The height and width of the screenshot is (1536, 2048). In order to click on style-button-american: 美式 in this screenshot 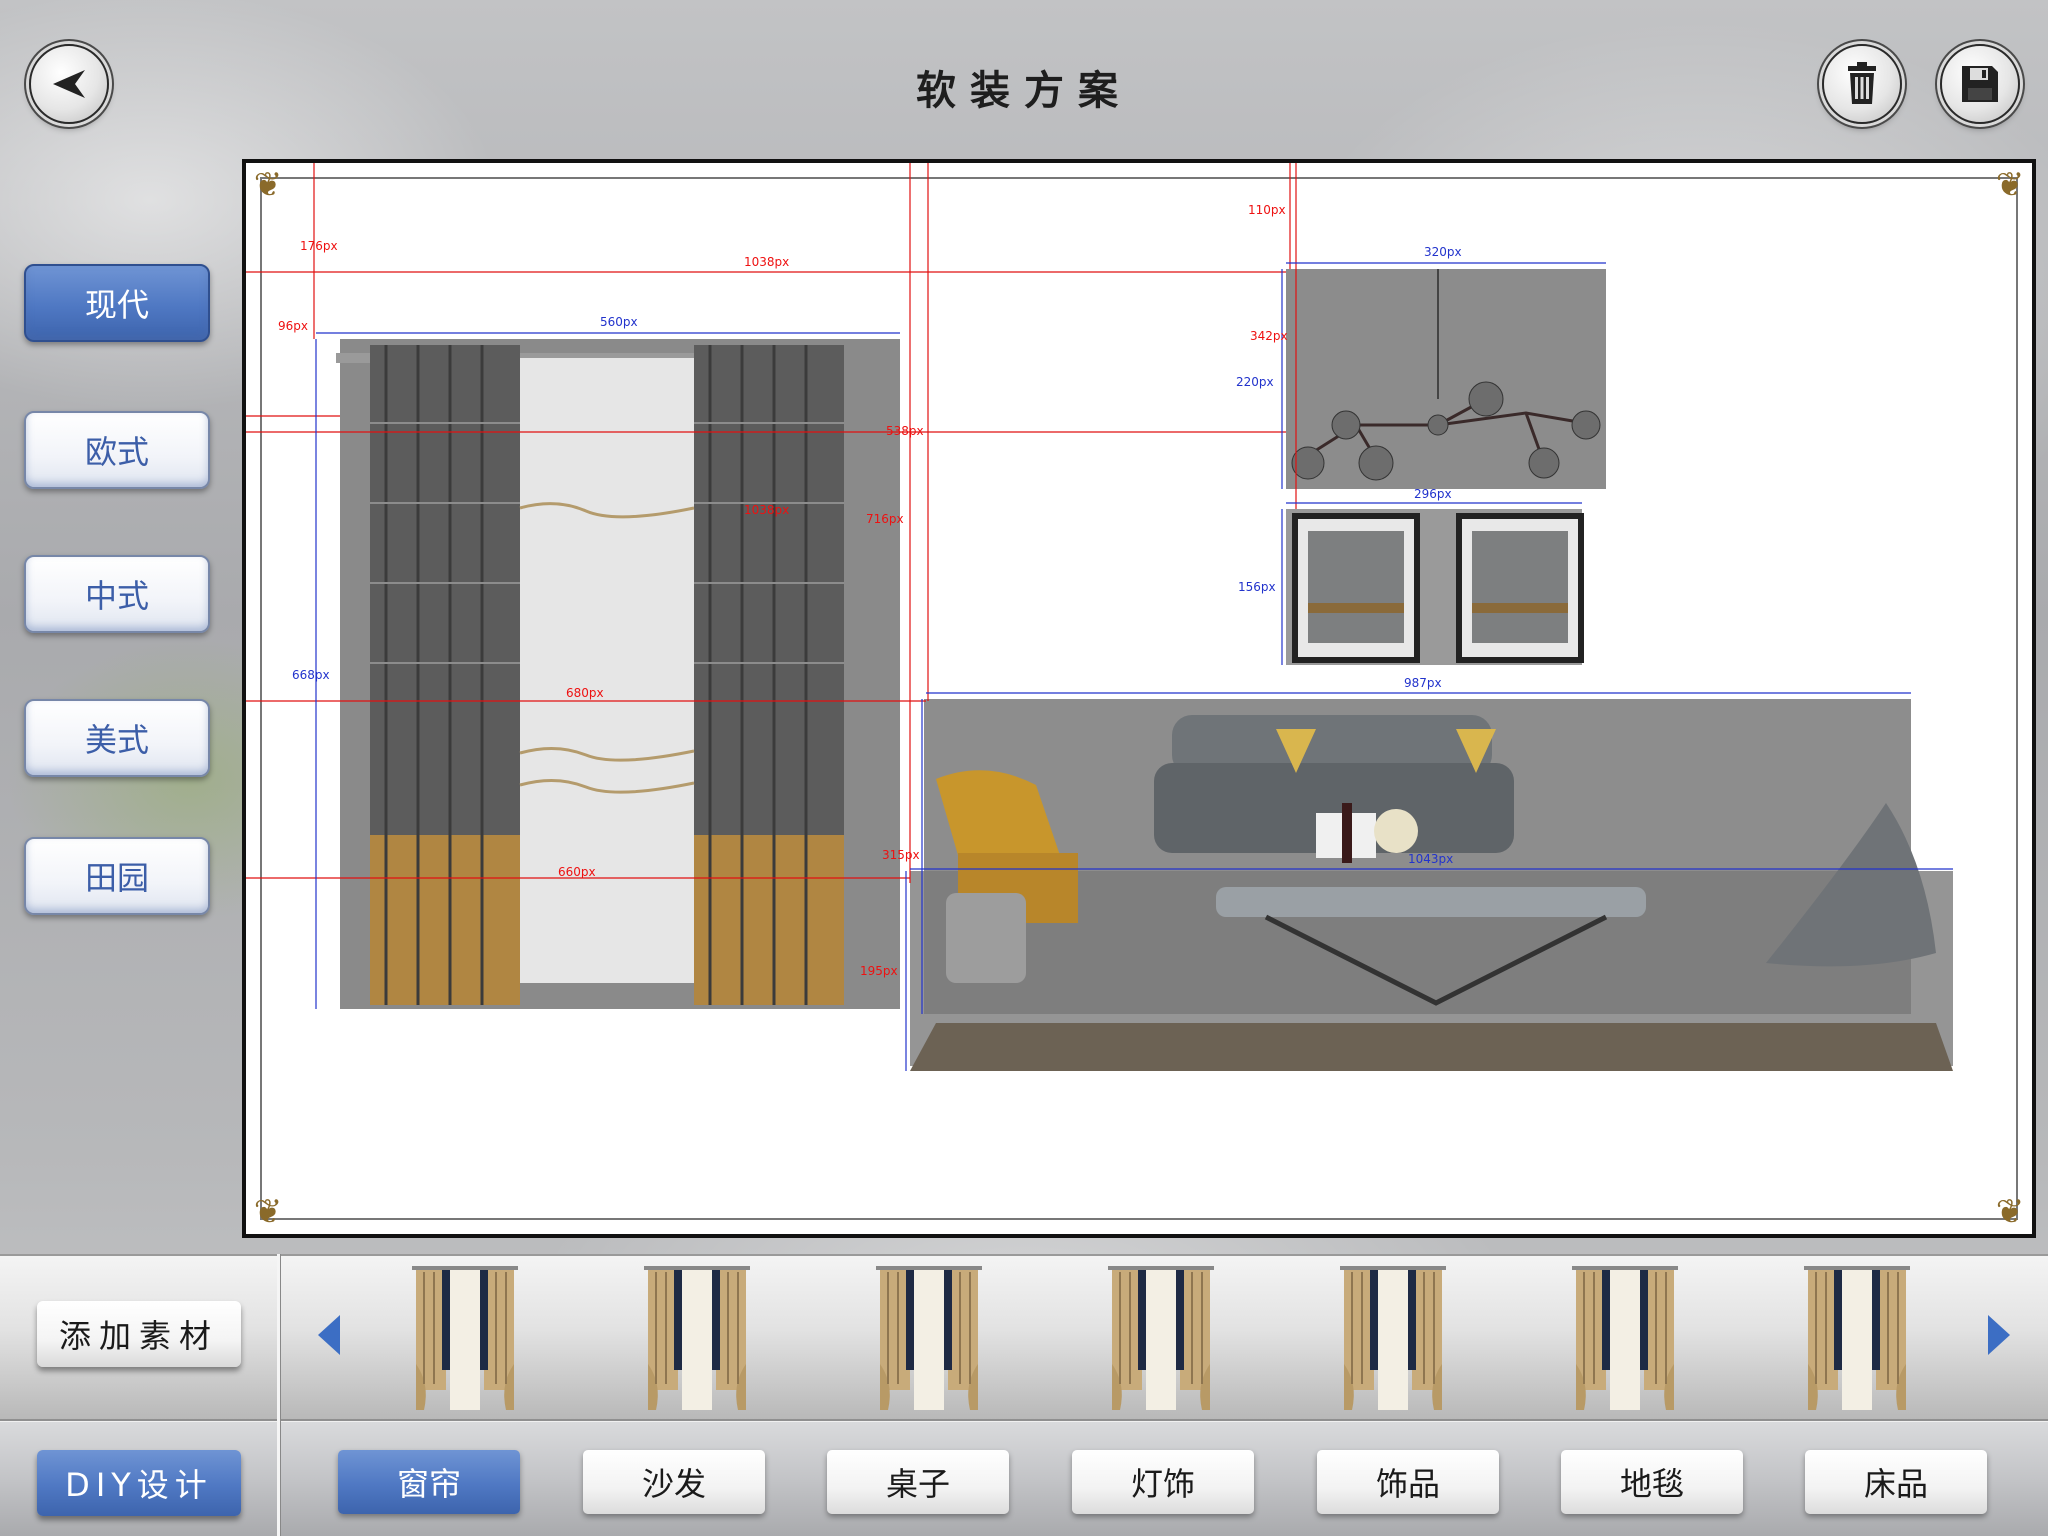, I will do `click(117, 738)`.